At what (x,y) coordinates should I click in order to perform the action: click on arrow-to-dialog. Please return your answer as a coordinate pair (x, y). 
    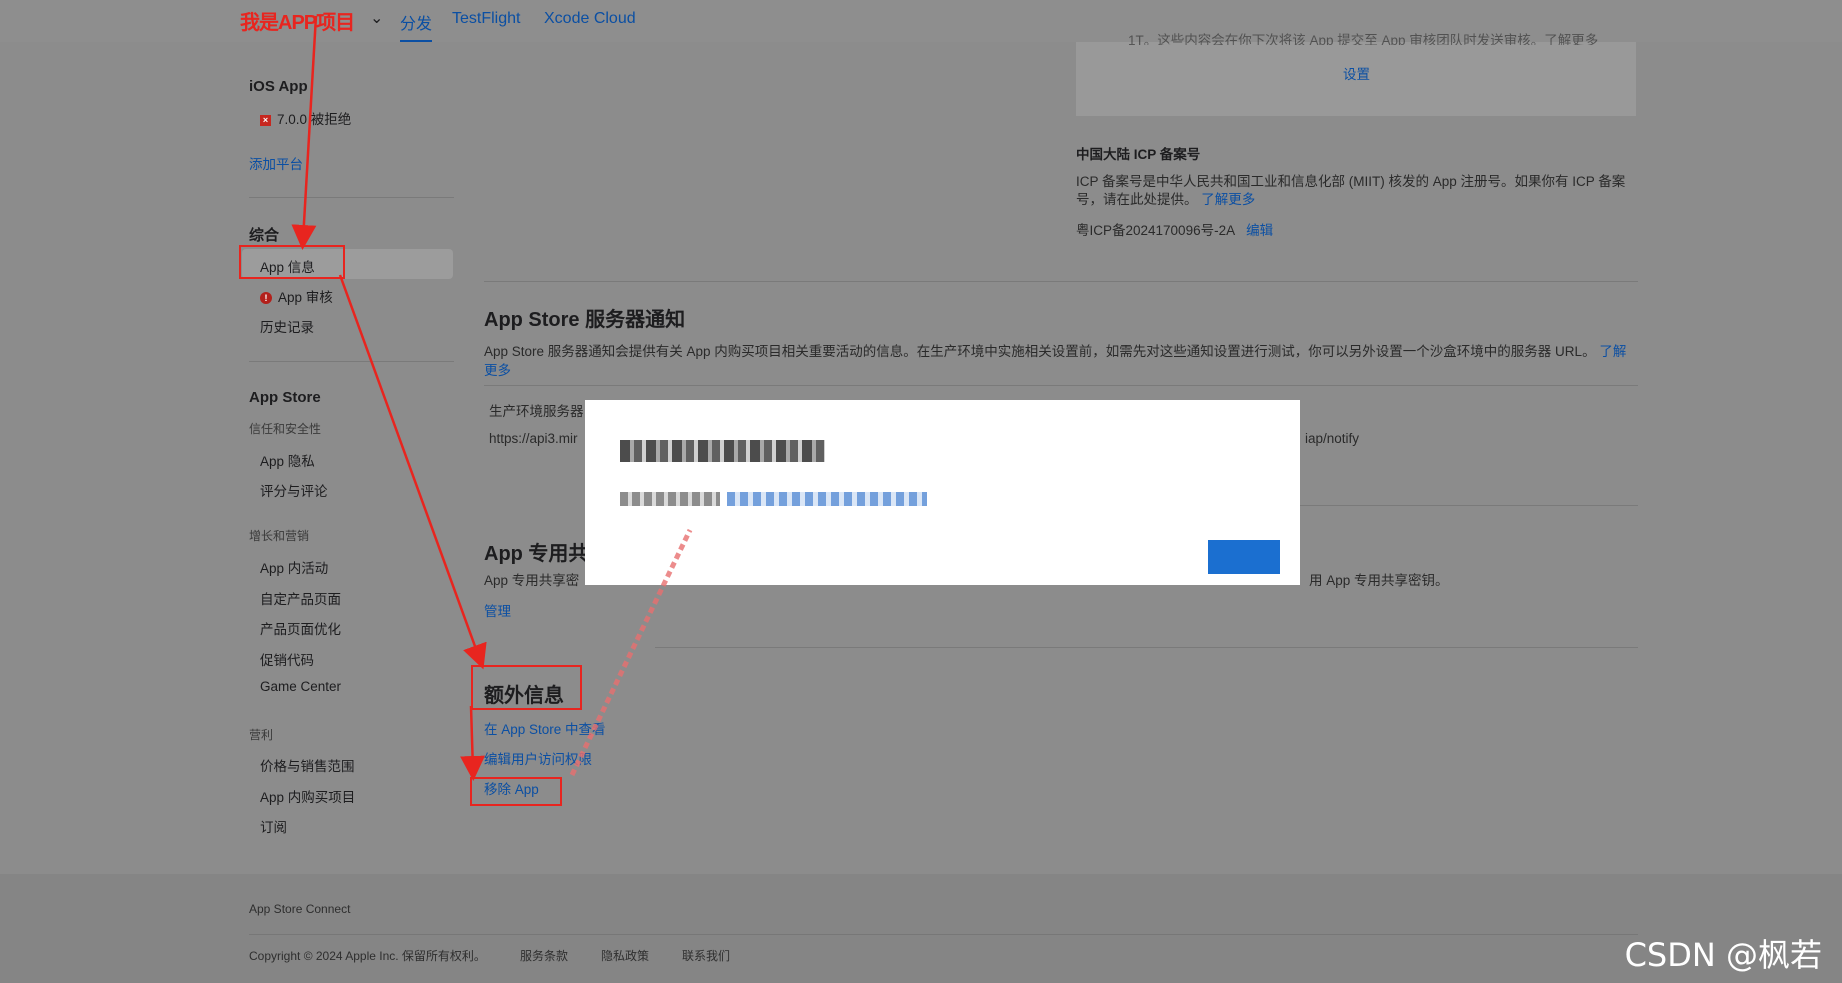
    Looking at the image, I should click on (631, 652).